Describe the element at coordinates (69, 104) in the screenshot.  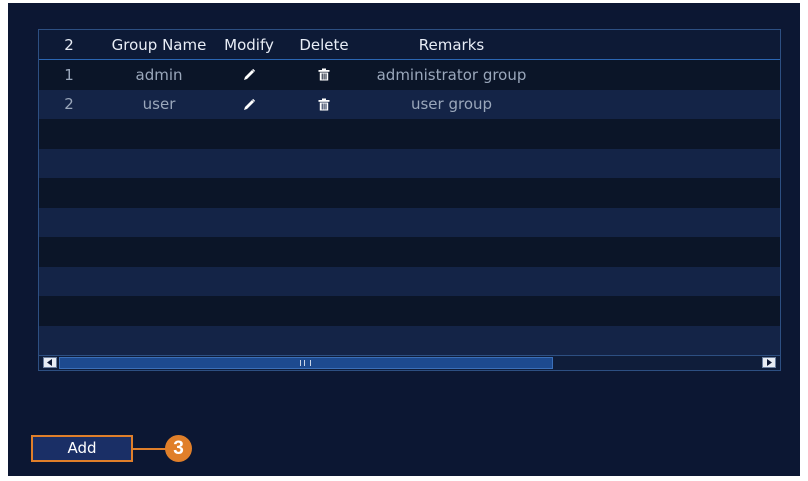
I see `row-number: 2` at that location.